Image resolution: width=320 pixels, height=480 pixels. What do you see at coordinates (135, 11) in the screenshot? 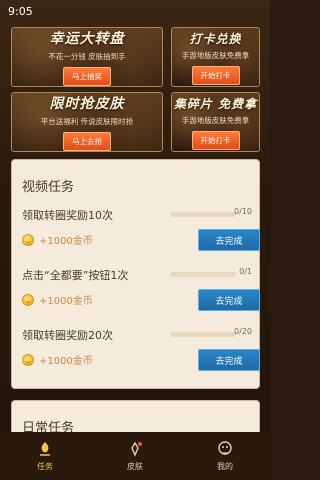
I see `status-bar: 9:05` at bounding box center [135, 11].